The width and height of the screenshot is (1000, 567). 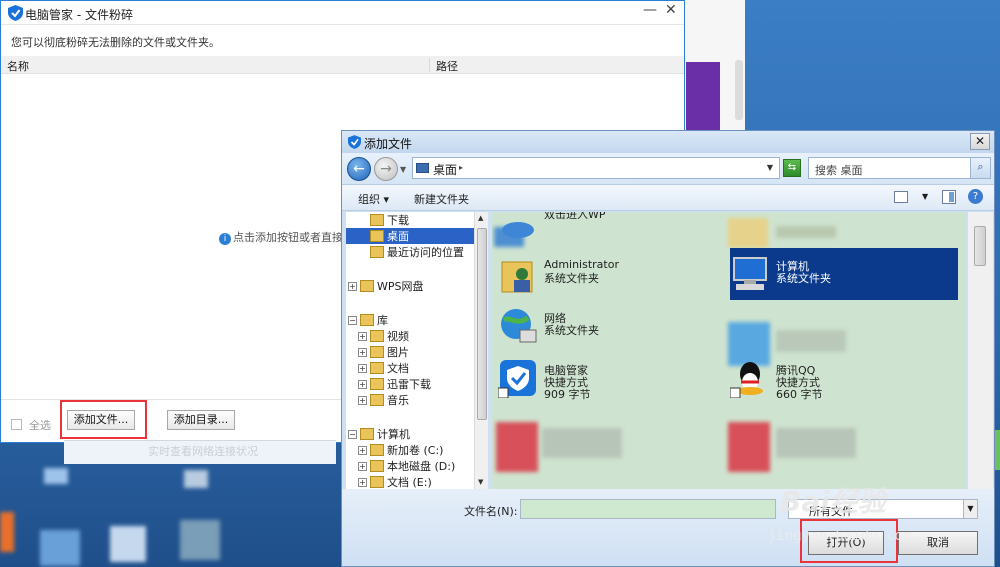 I want to click on right-edge-indicator, so click(x=997, y=450).